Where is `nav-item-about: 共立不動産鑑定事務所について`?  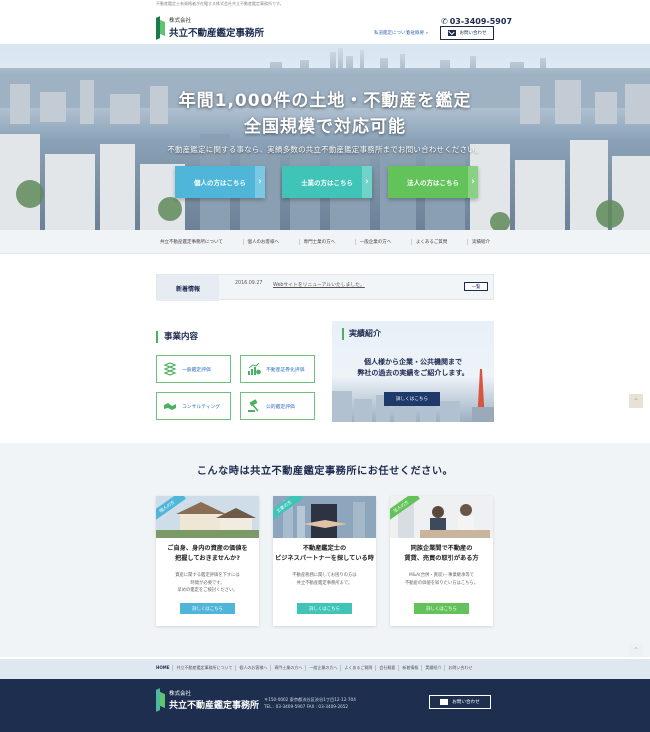
nav-item-about: 共立不動産鑑定事務所について is located at coordinates (191, 242).